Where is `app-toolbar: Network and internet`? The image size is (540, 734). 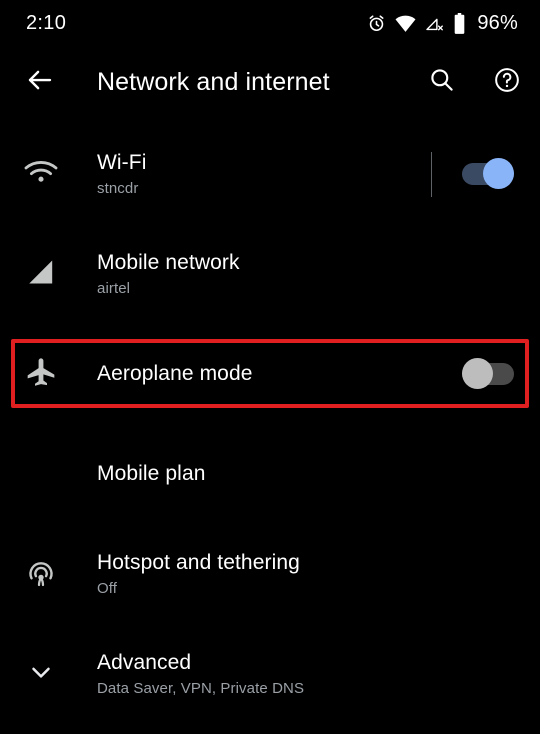
app-toolbar: Network and internet is located at coordinates (270, 82).